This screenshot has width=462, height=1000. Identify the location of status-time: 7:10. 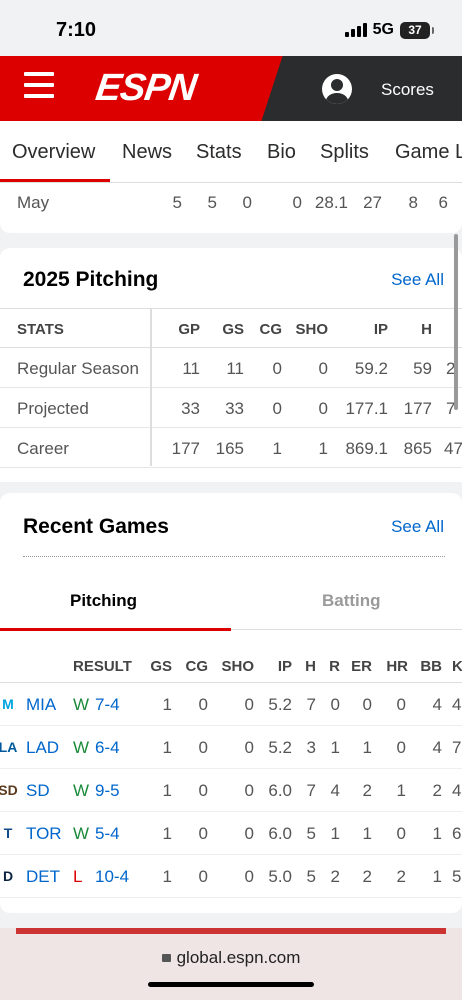
(76, 30).